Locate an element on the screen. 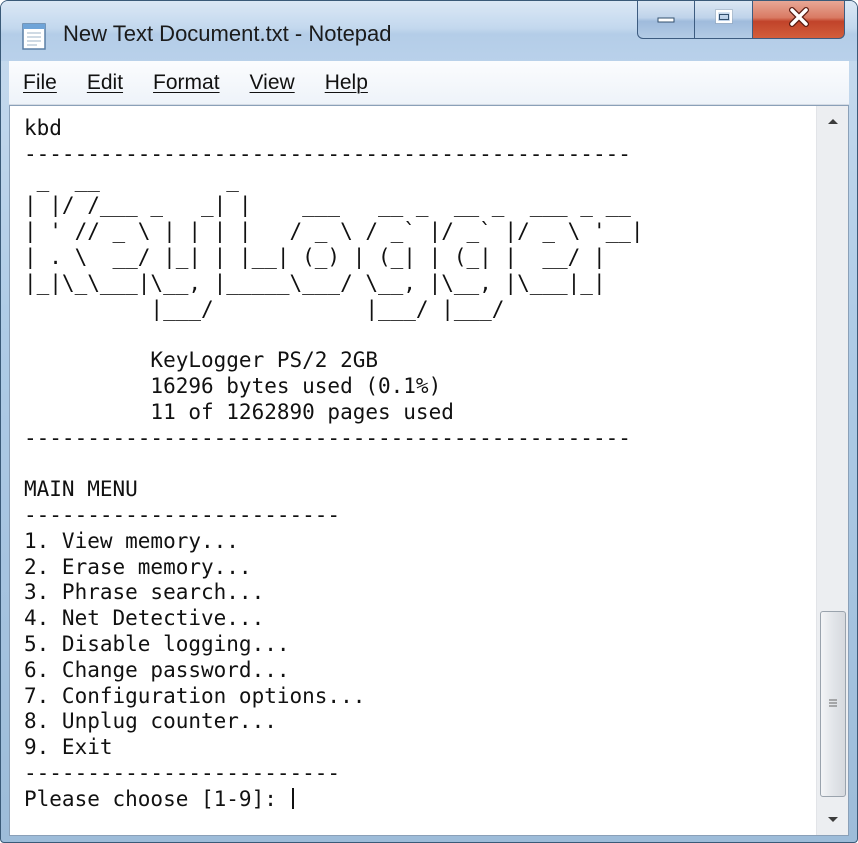 The image size is (858, 843). menu-file: File is located at coordinates (40, 83).